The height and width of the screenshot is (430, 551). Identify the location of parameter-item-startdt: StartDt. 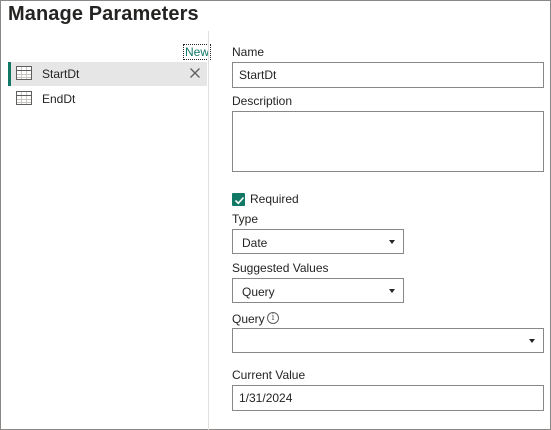
(107, 74).